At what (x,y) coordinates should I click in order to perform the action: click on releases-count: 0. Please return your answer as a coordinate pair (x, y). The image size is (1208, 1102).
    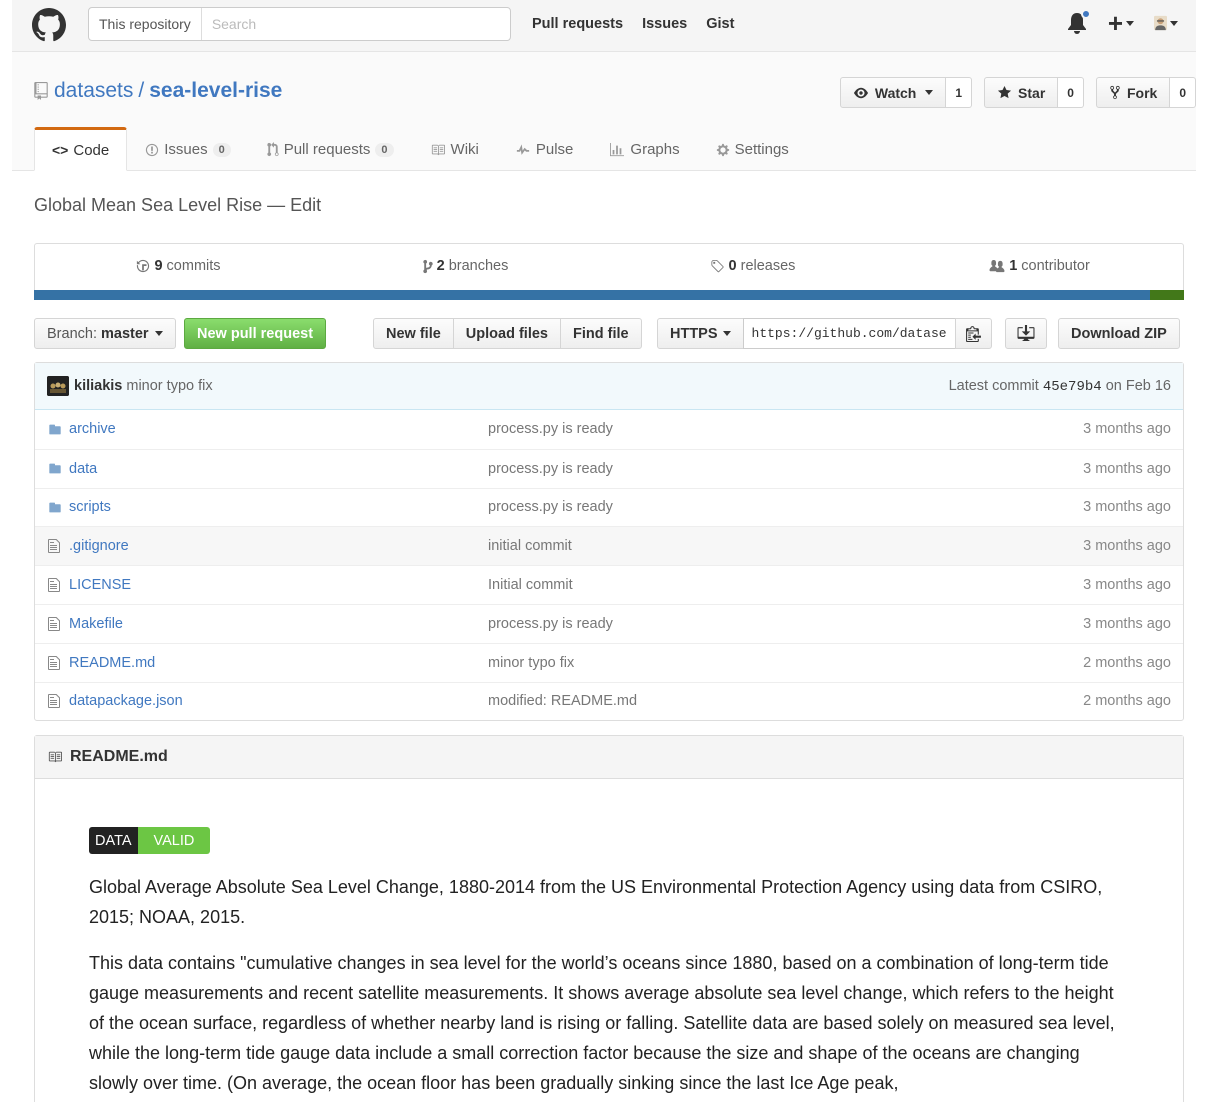
    Looking at the image, I should click on (732, 266).